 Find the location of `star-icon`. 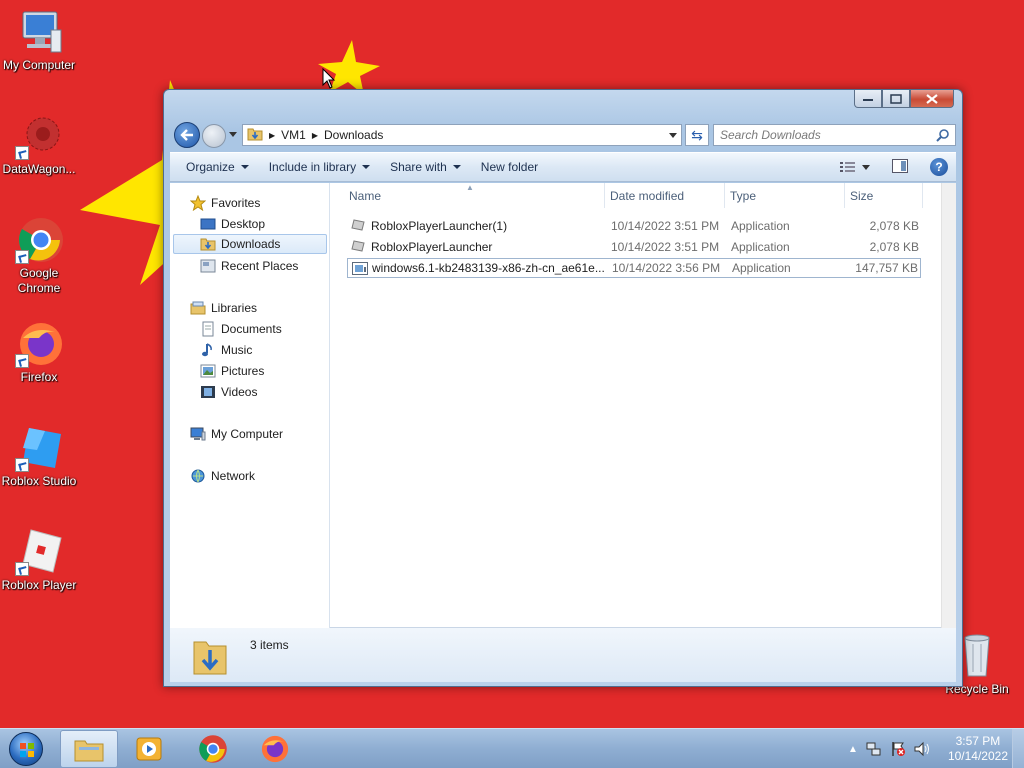

star-icon is located at coordinates (198, 203).